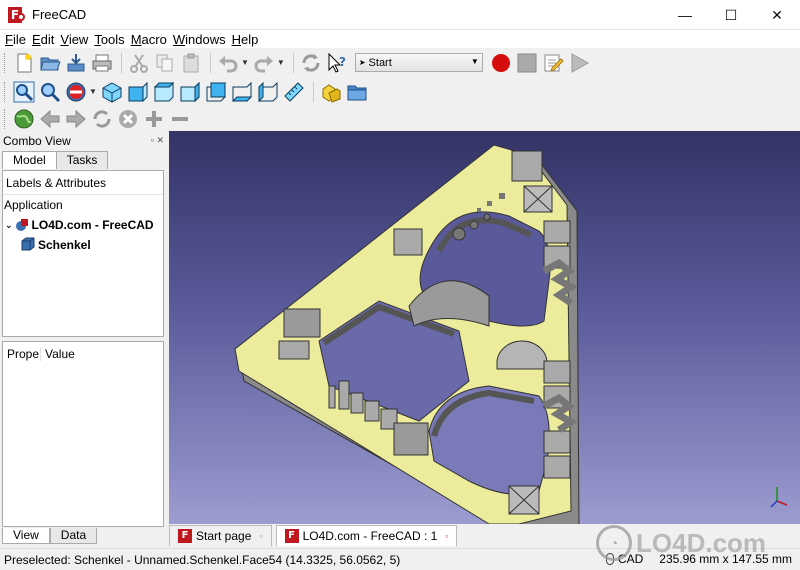 The width and height of the screenshot is (800, 570). What do you see at coordinates (33, 205) in the screenshot?
I see `tree-application-label: Application` at bounding box center [33, 205].